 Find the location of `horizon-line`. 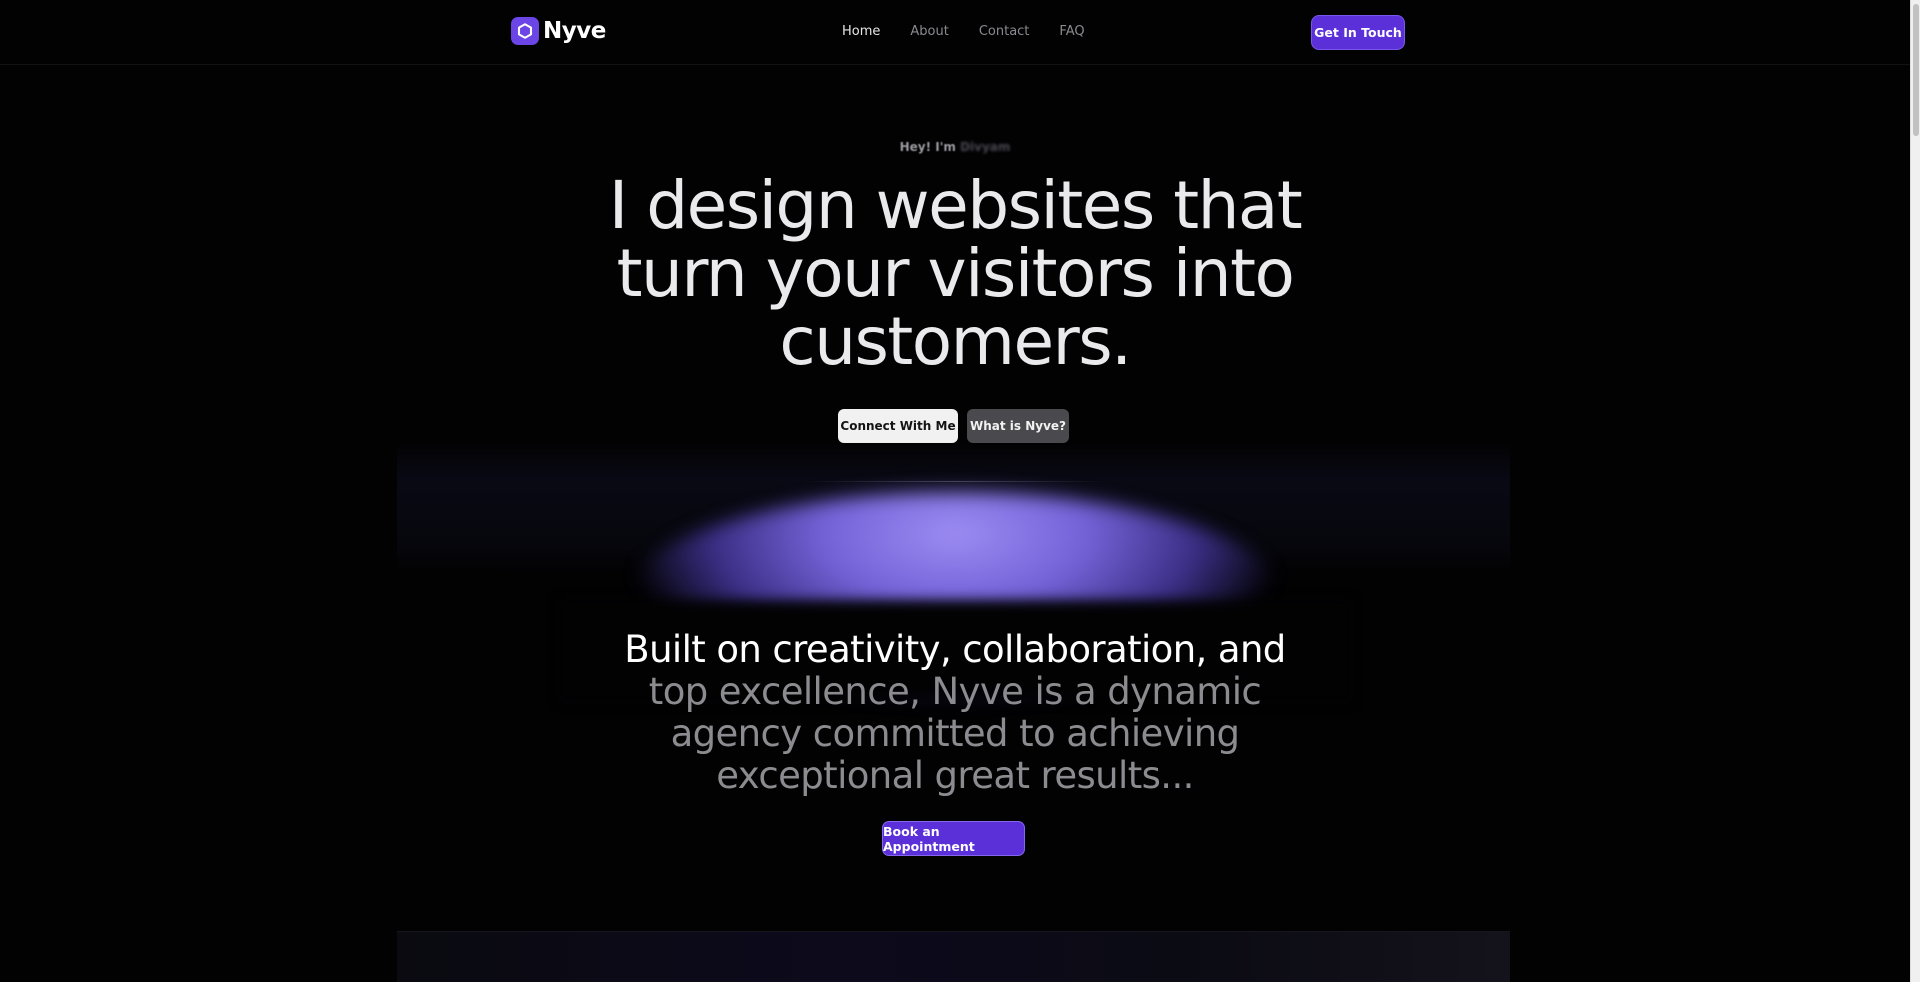

horizon-line is located at coordinates (955, 481).